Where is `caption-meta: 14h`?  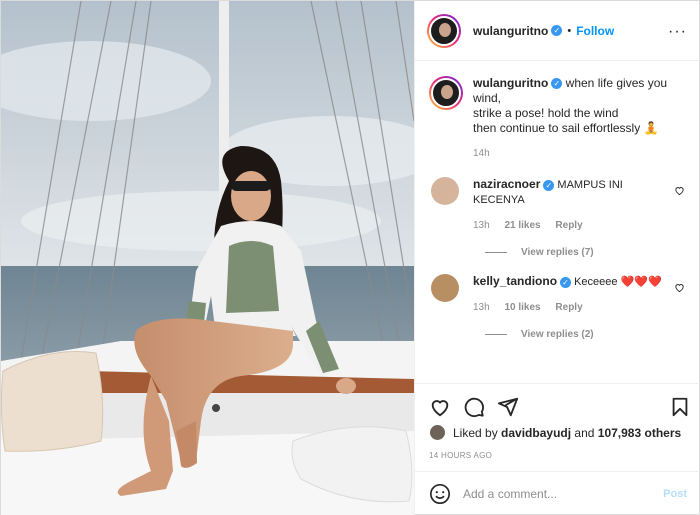
caption-meta: 14h is located at coordinates (578, 153).